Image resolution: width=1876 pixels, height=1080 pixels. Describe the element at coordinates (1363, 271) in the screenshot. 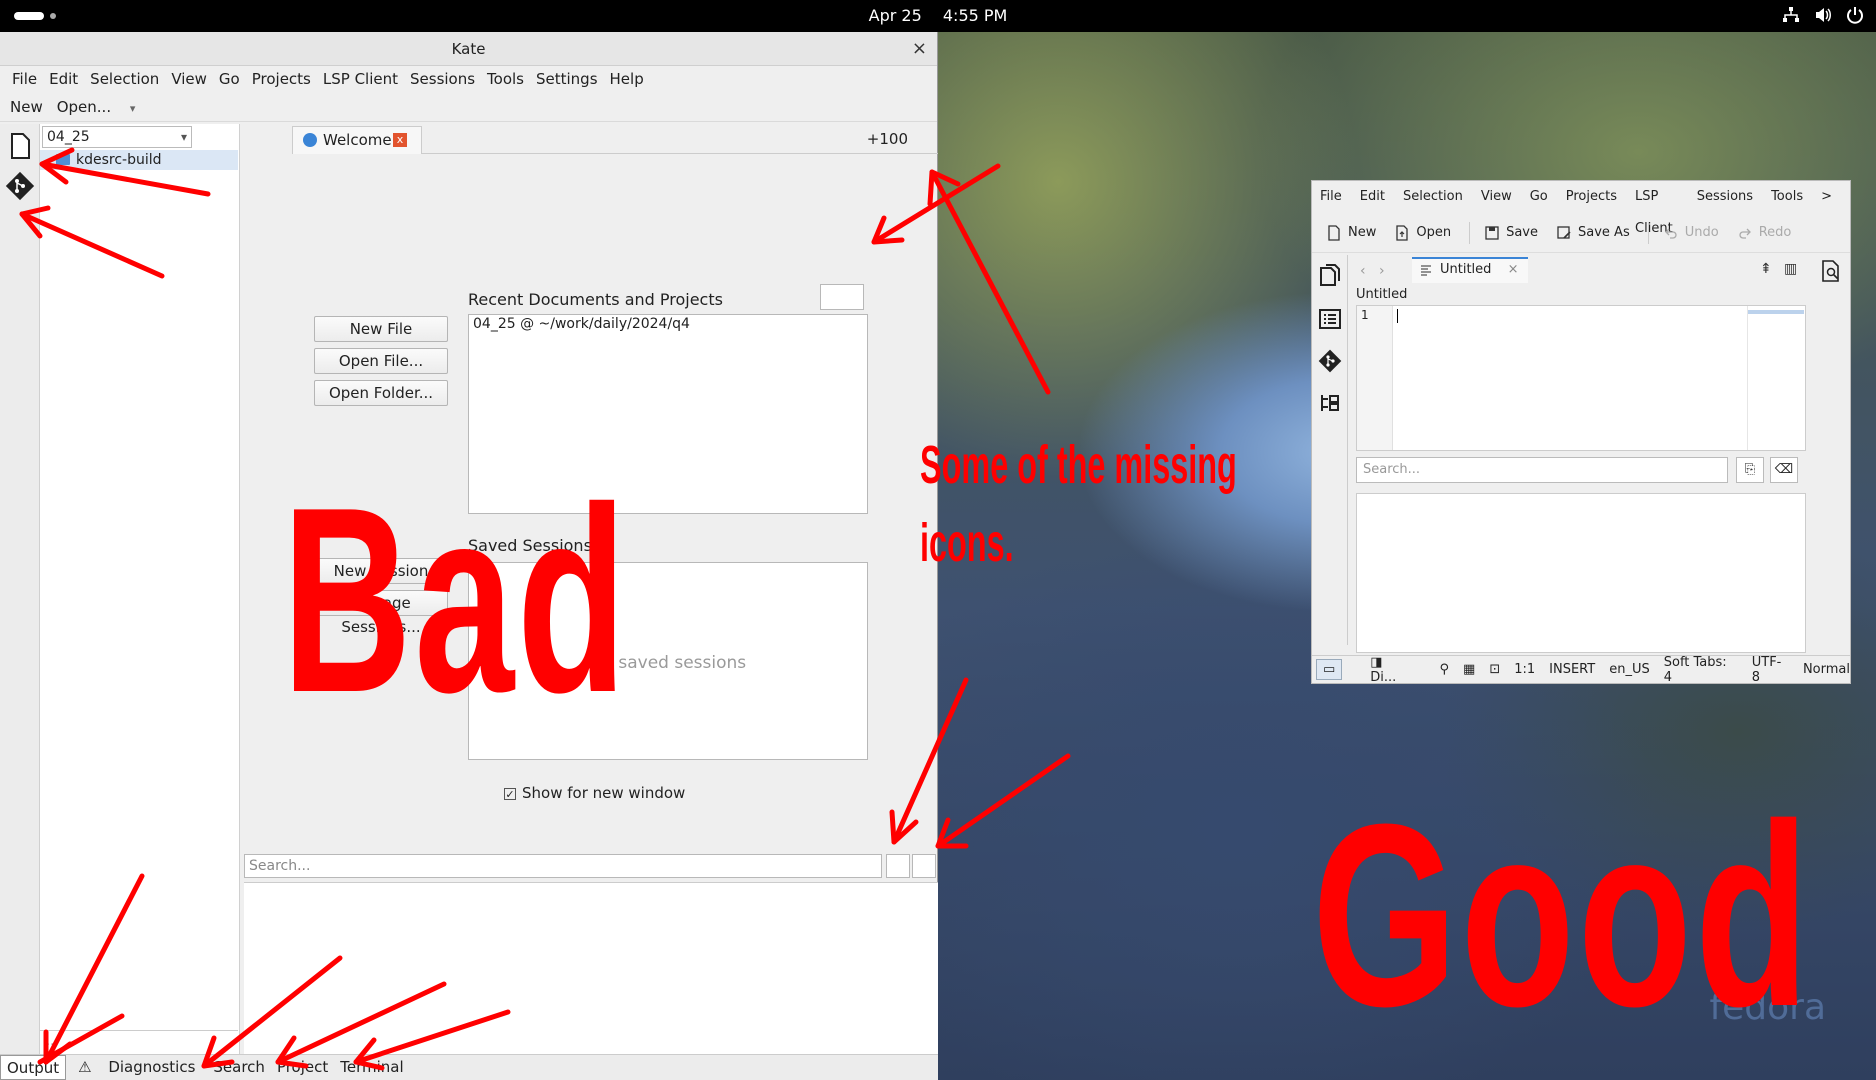

I see `arrow-left-icon: ‹` at that location.